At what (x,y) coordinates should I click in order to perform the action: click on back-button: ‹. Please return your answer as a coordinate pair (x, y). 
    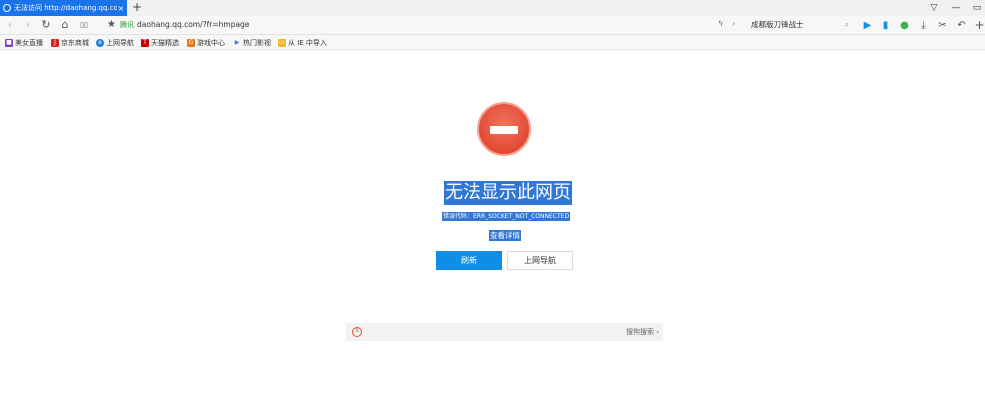
    Looking at the image, I should click on (10, 25).